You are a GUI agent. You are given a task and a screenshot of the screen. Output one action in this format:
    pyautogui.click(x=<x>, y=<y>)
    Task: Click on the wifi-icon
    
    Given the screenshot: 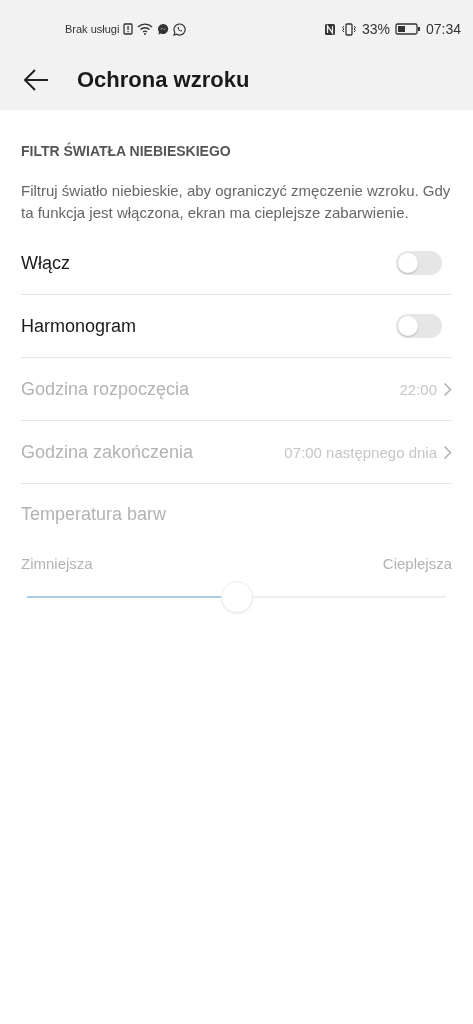 What is the action you would take?
    pyautogui.click(x=145, y=29)
    